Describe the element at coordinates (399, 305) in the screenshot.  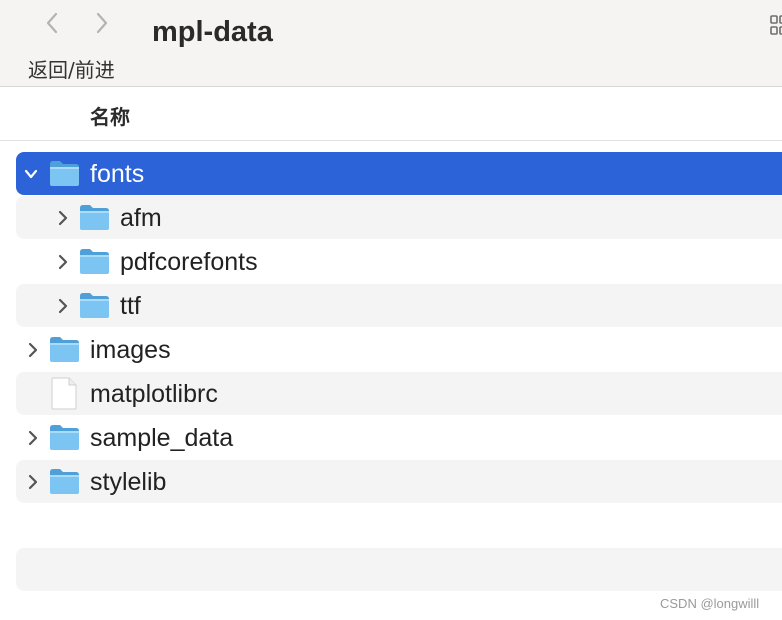
I see `list-item-ttf: ttf` at that location.